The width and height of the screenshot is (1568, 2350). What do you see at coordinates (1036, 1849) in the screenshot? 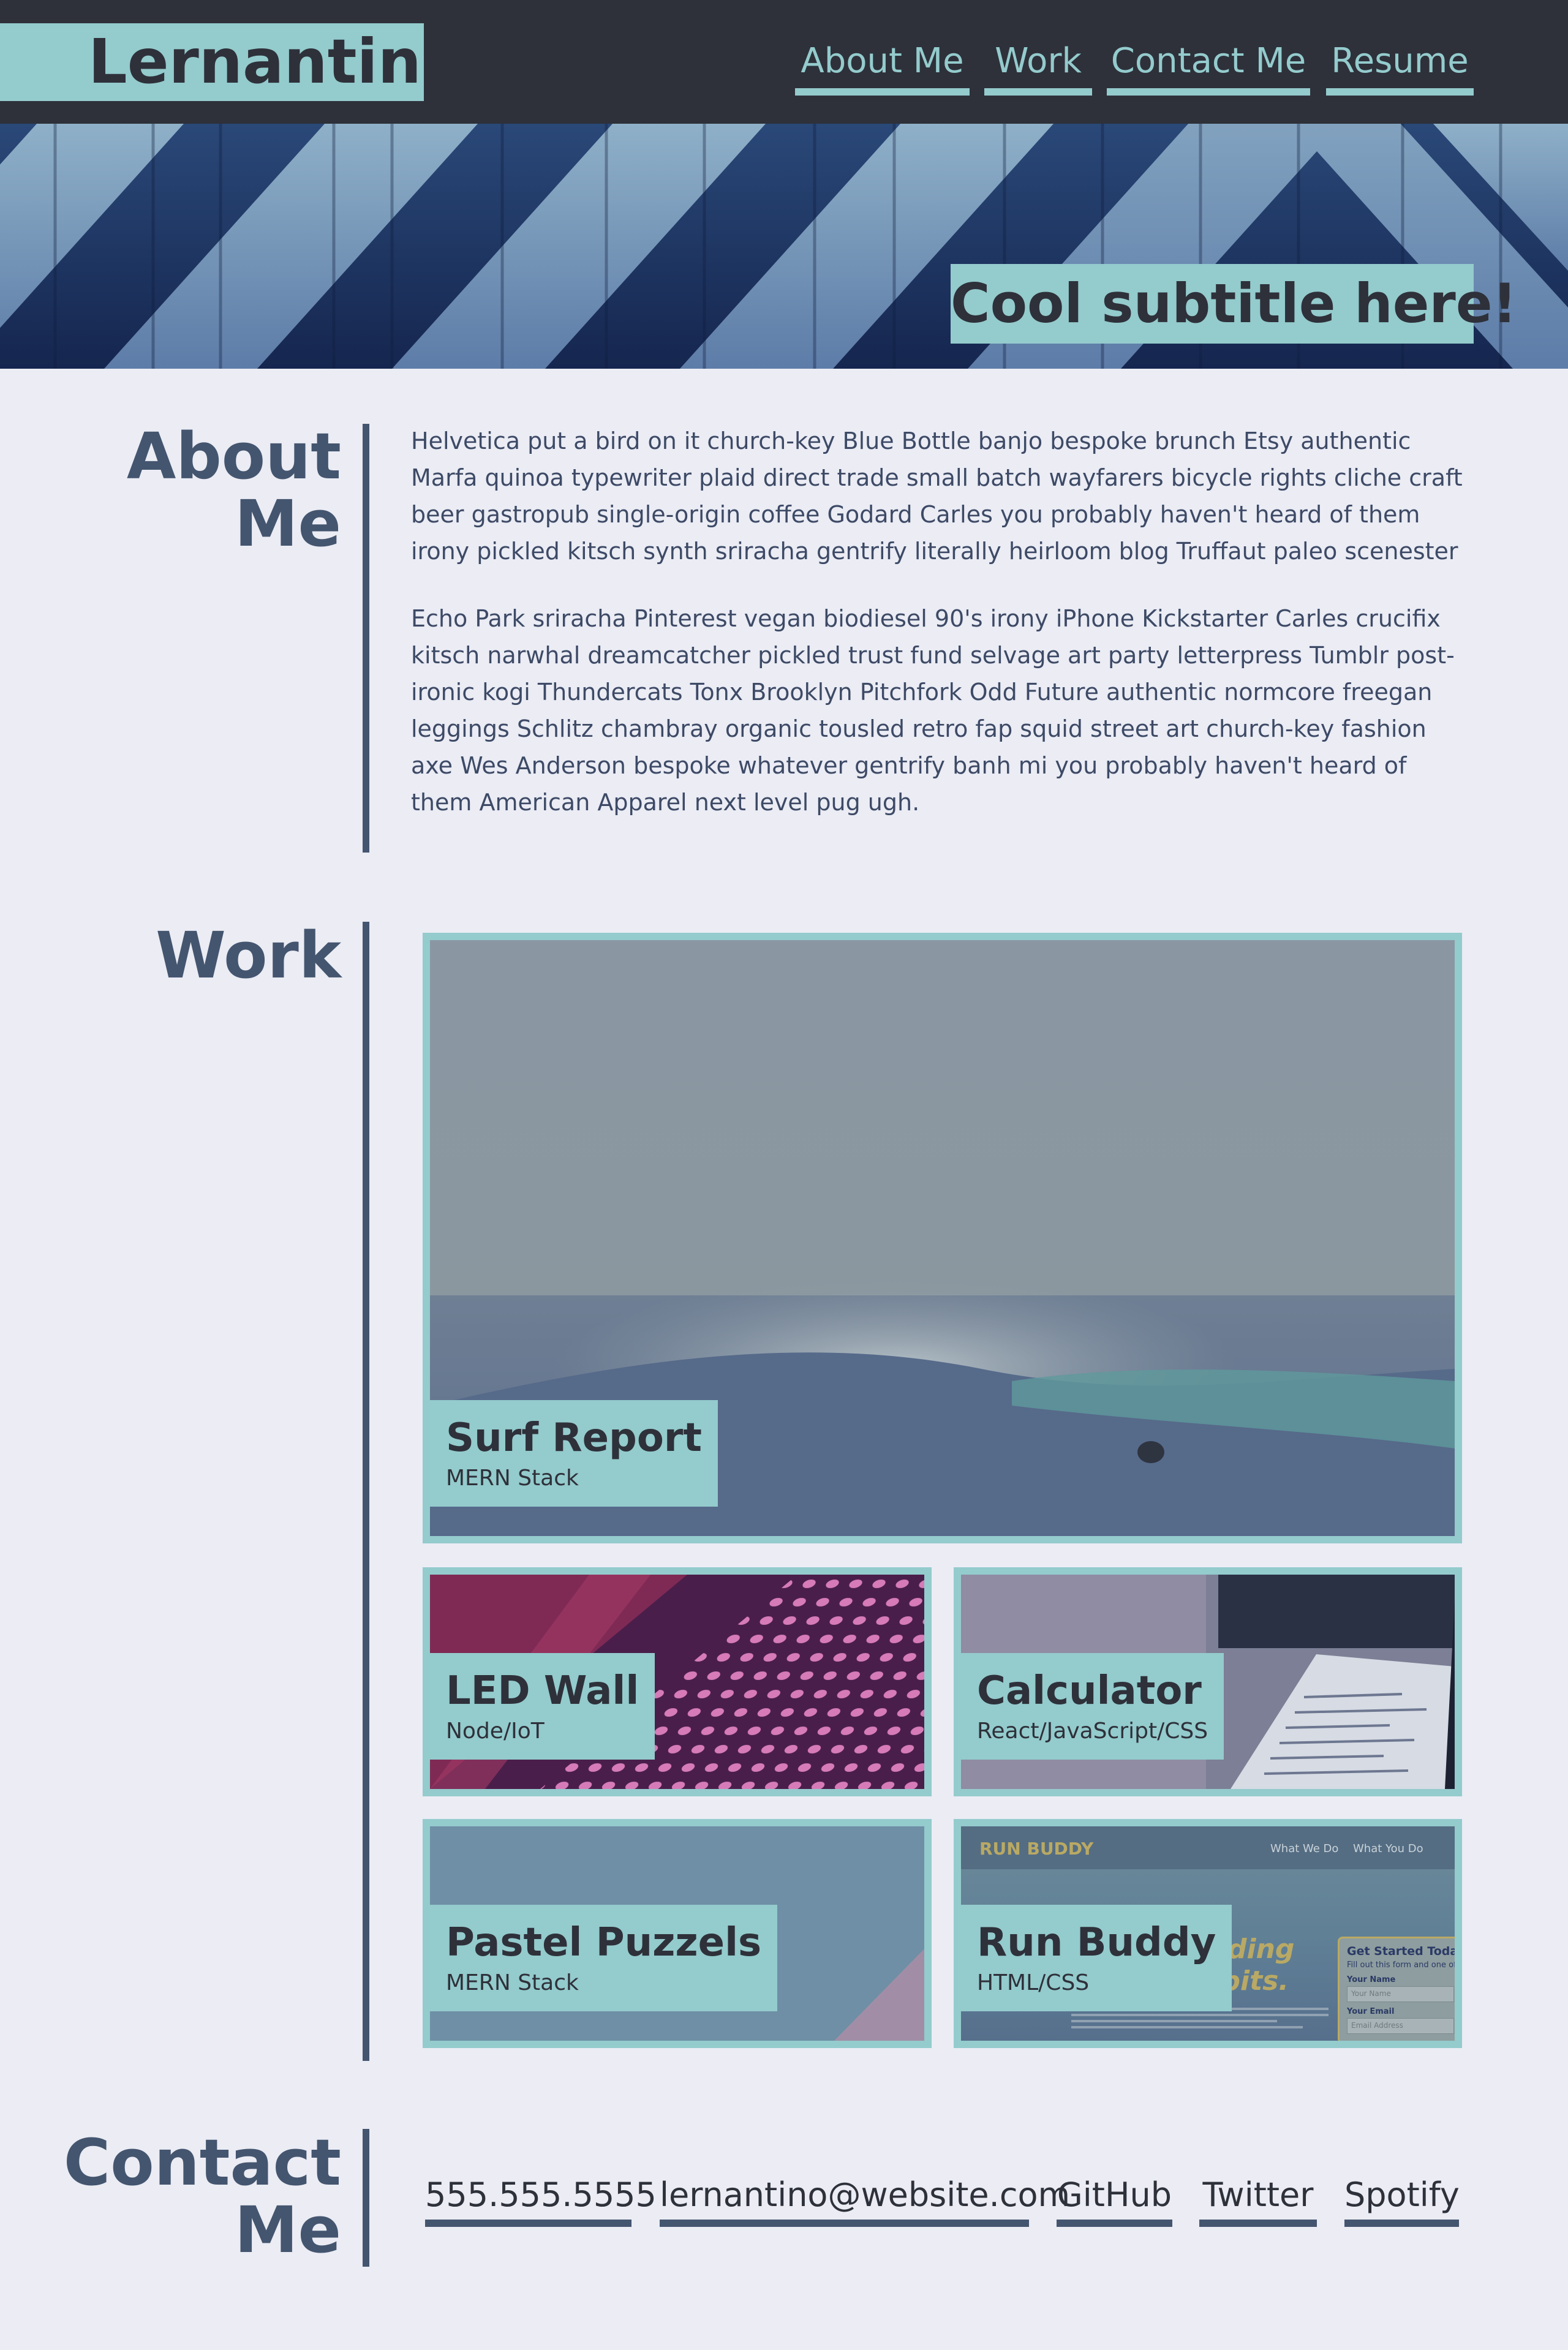
I see `run-buddy-preview-logo: RUN BUDDY` at bounding box center [1036, 1849].